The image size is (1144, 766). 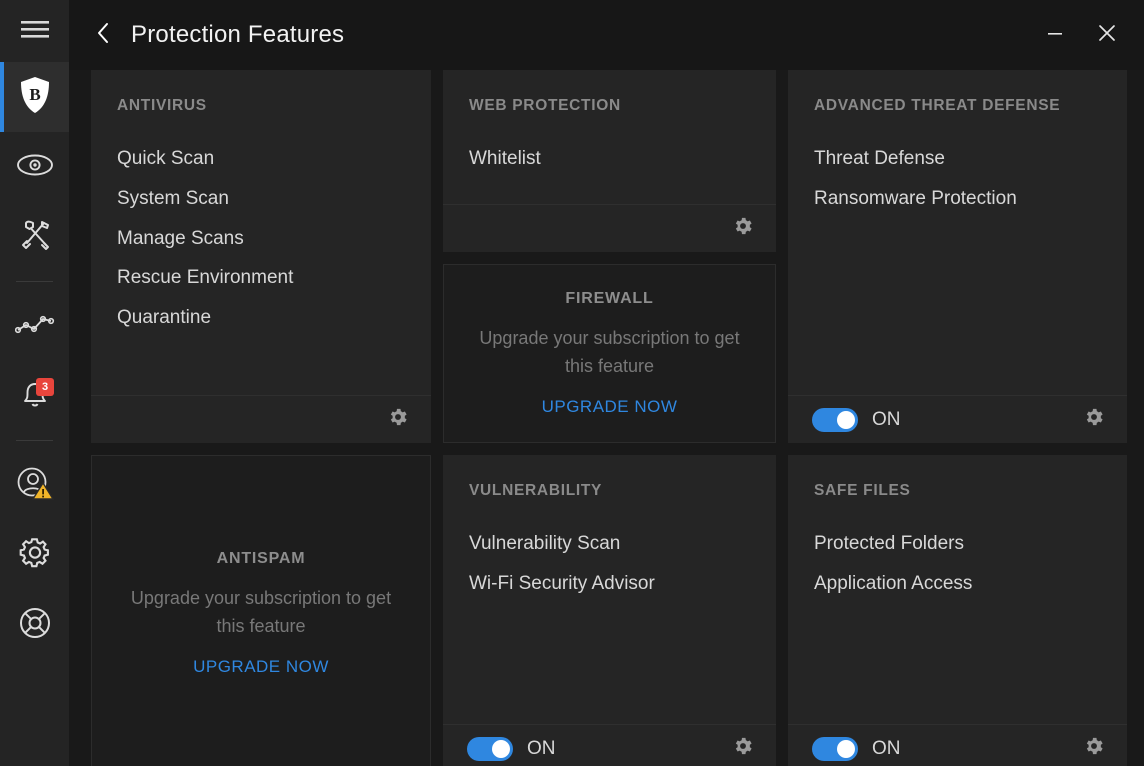 I want to click on account-warning-icon, so click(x=35, y=485).